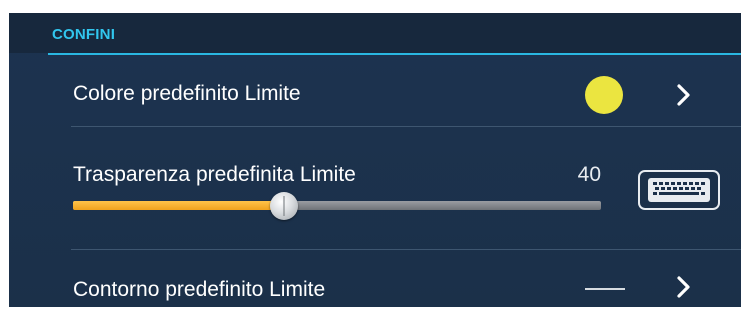 The image size is (741, 311). Describe the element at coordinates (84, 34) in the screenshot. I see `section-title: CONFINI` at that location.